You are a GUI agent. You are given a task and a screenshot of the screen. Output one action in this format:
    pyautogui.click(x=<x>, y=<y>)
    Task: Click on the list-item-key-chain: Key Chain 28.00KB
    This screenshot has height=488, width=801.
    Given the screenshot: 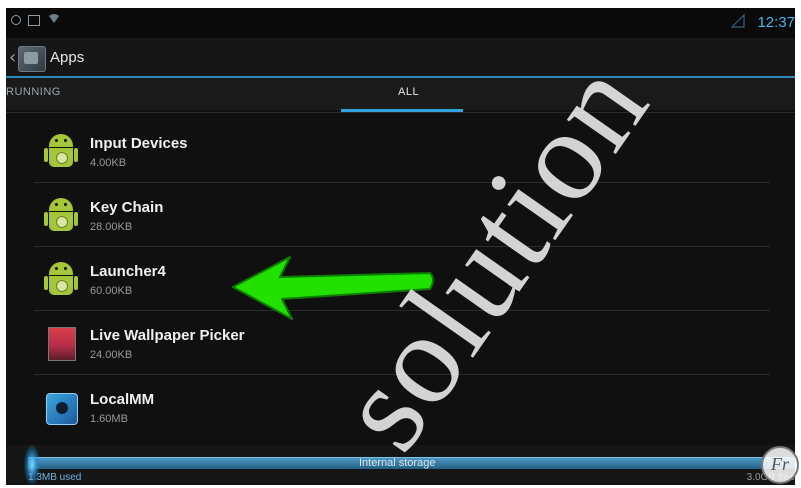 What is the action you would take?
    pyautogui.click(x=400, y=215)
    